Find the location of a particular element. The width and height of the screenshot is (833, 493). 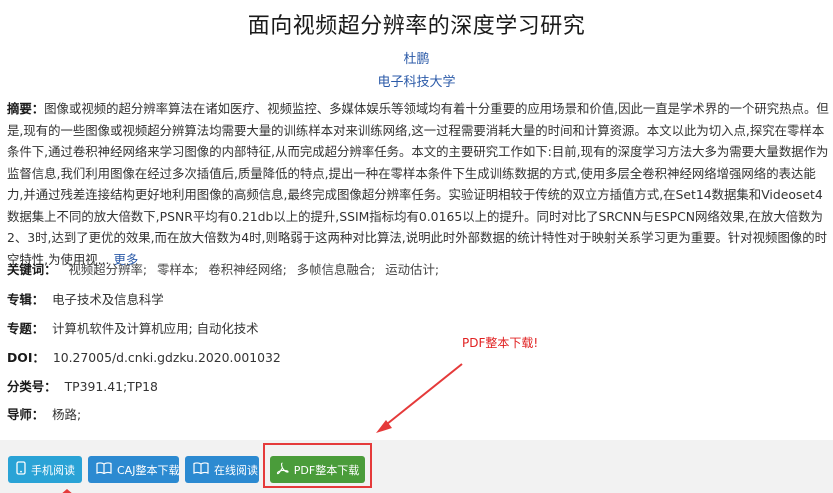

keywords-row: 关键词： 视频超分辨率; 零样本; 卷积神经网络; 多帧信息融合; 运动估计; is located at coordinates (226, 269).